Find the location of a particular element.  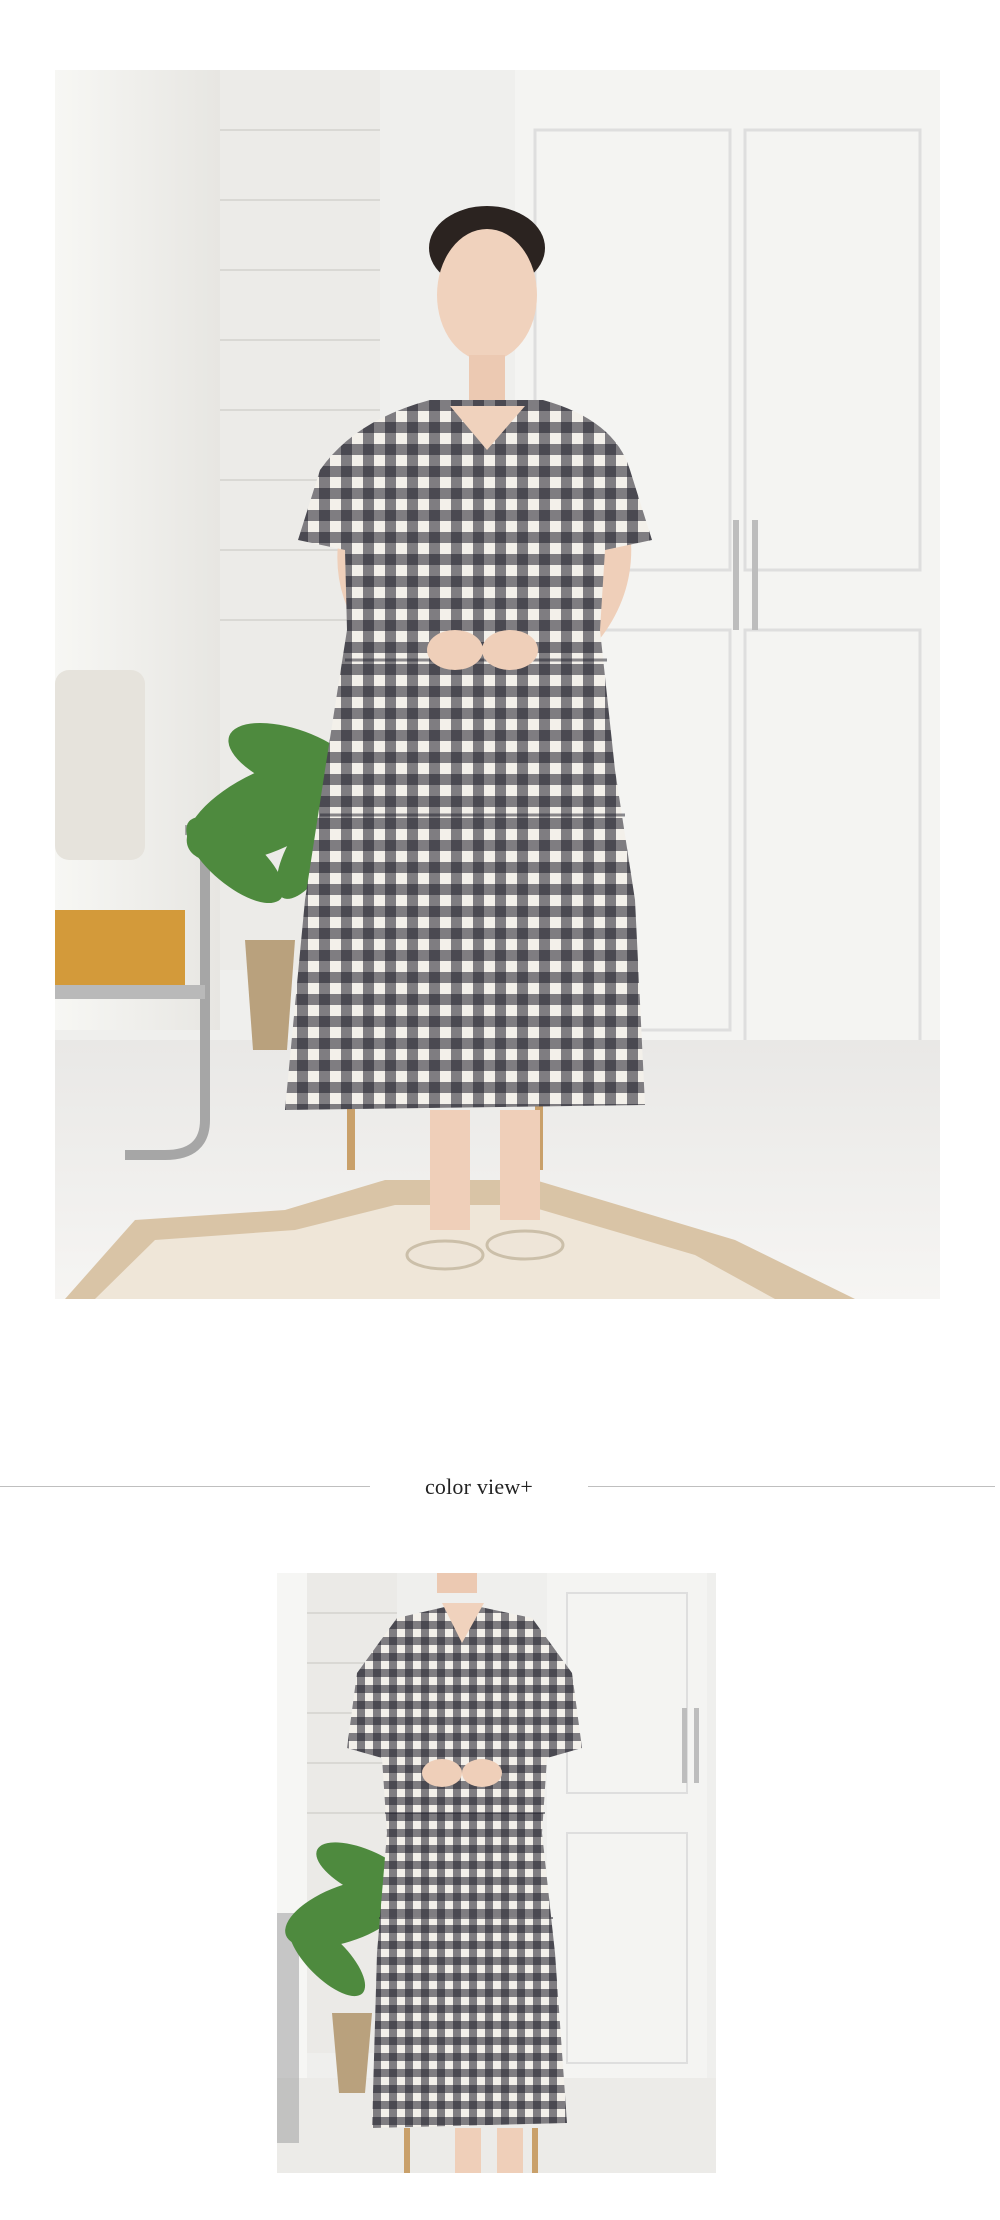

color-view-divider: color view+ is located at coordinates (500, 1487).